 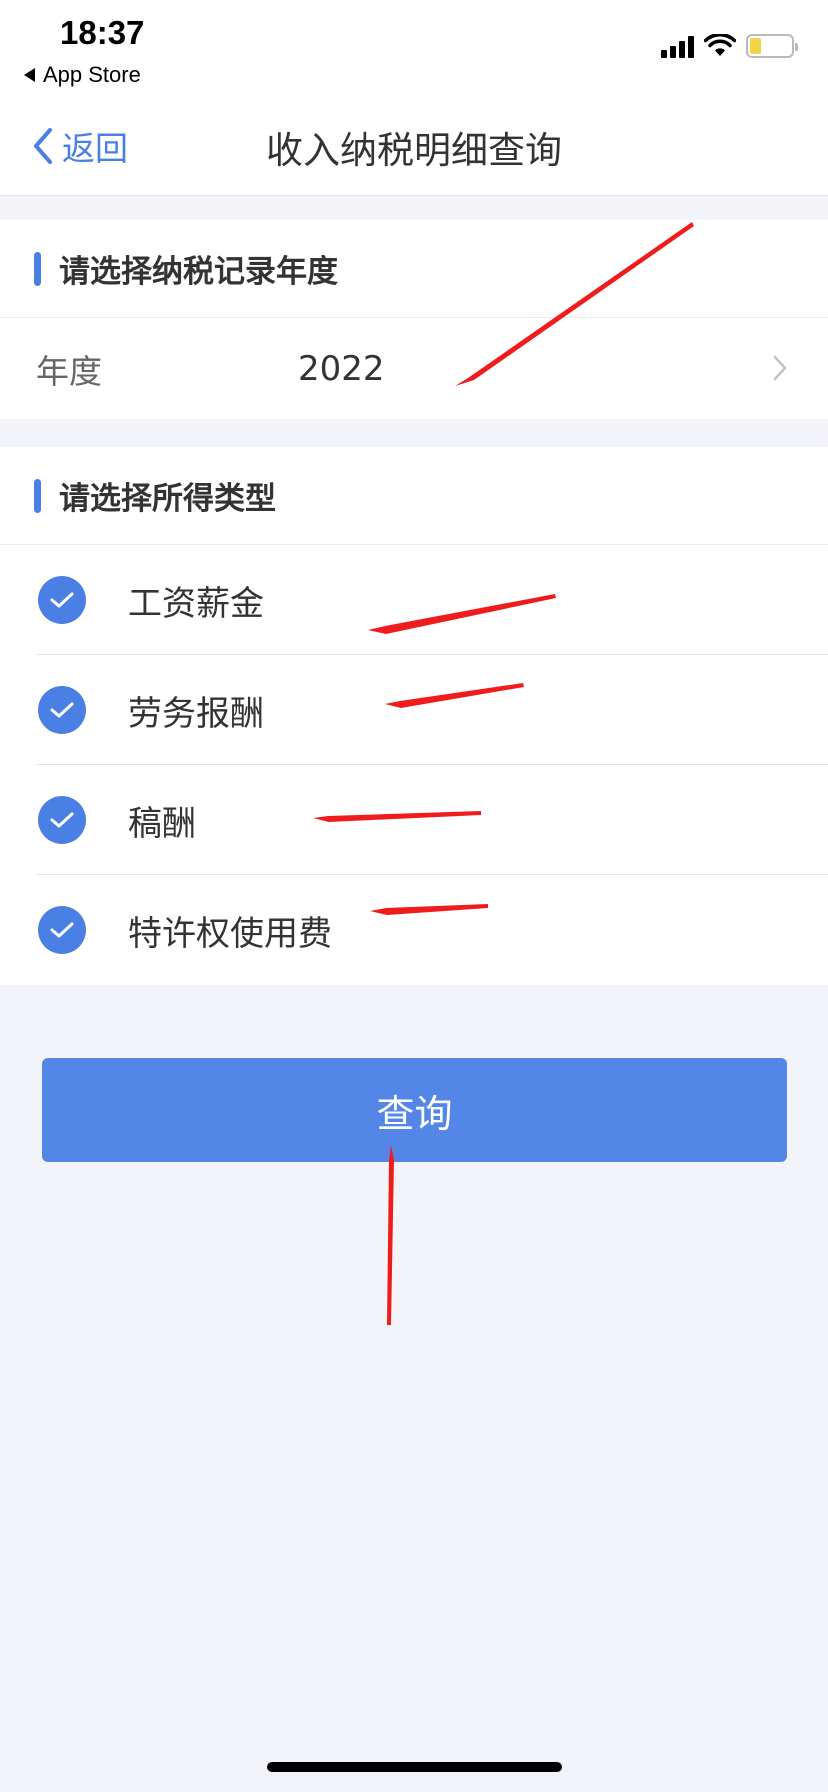 I want to click on income-section-header: 请选择所得类型, so click(x=414, y=496).